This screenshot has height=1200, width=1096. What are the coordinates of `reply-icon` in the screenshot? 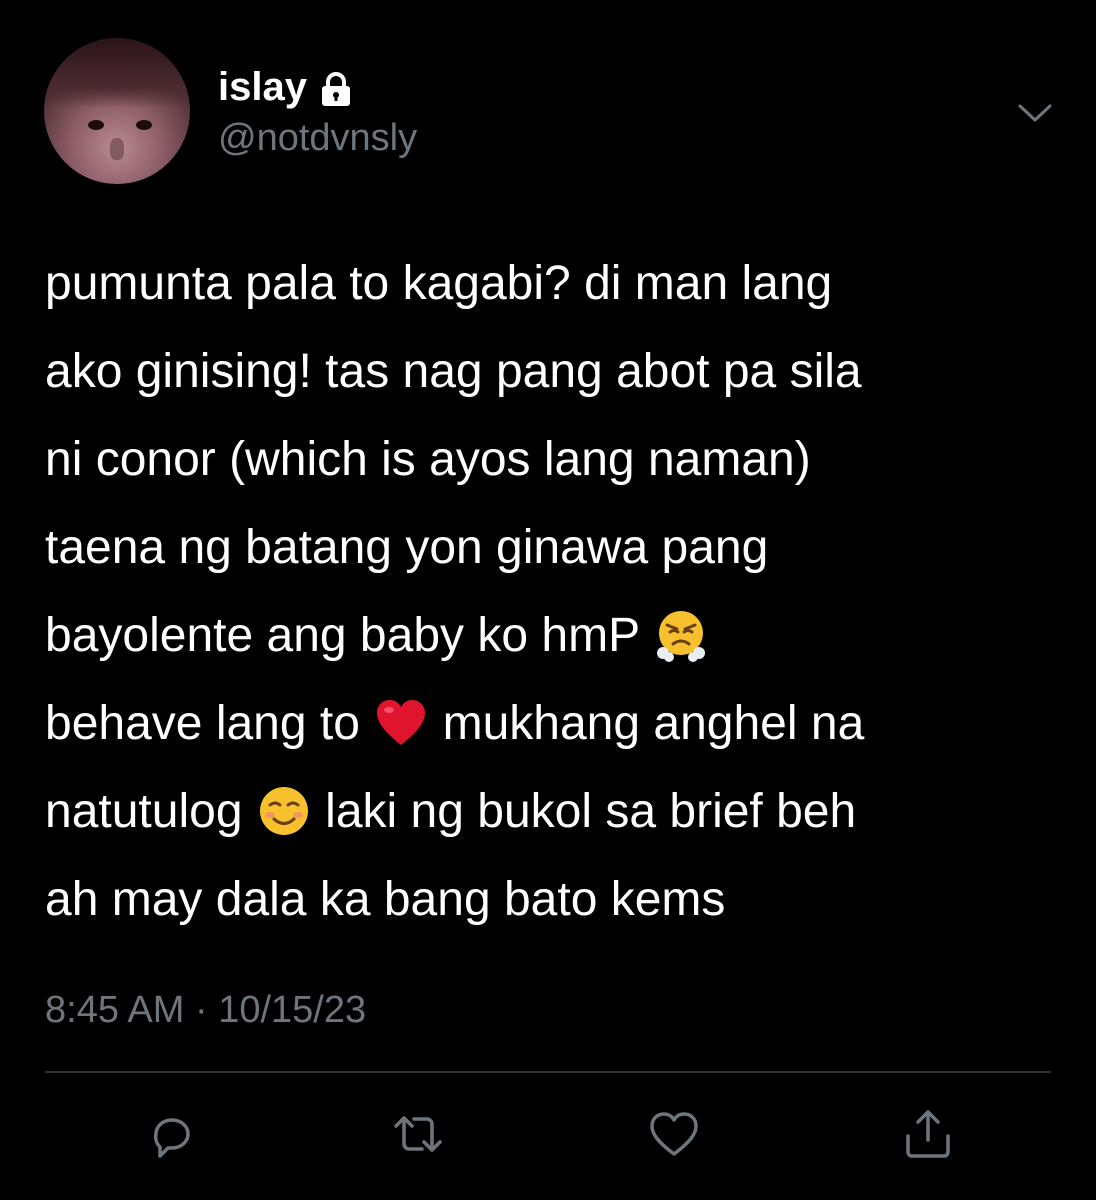 It's located at (171, 1138).